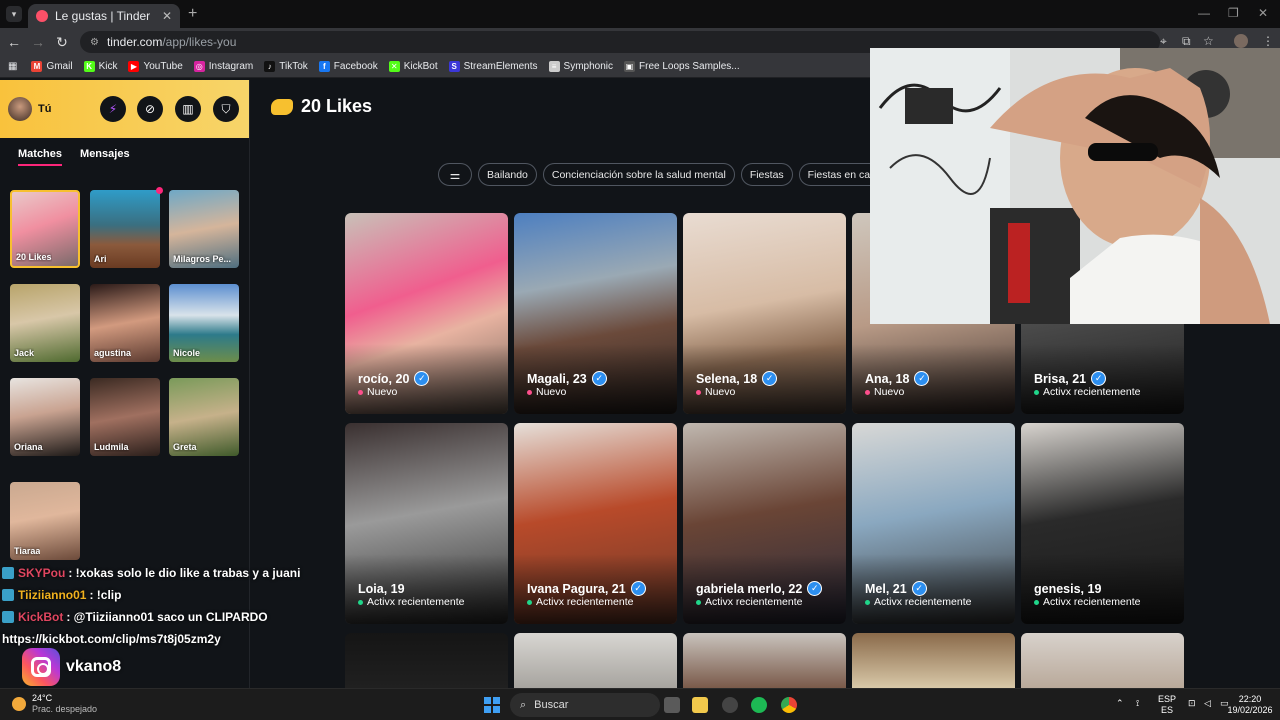 The height and width of the screenshot is (720, 1280). What do you see at coordinates (1241, 41) in the screenshot?
I see `profile-avatar` at bounding box center [1241, 41].